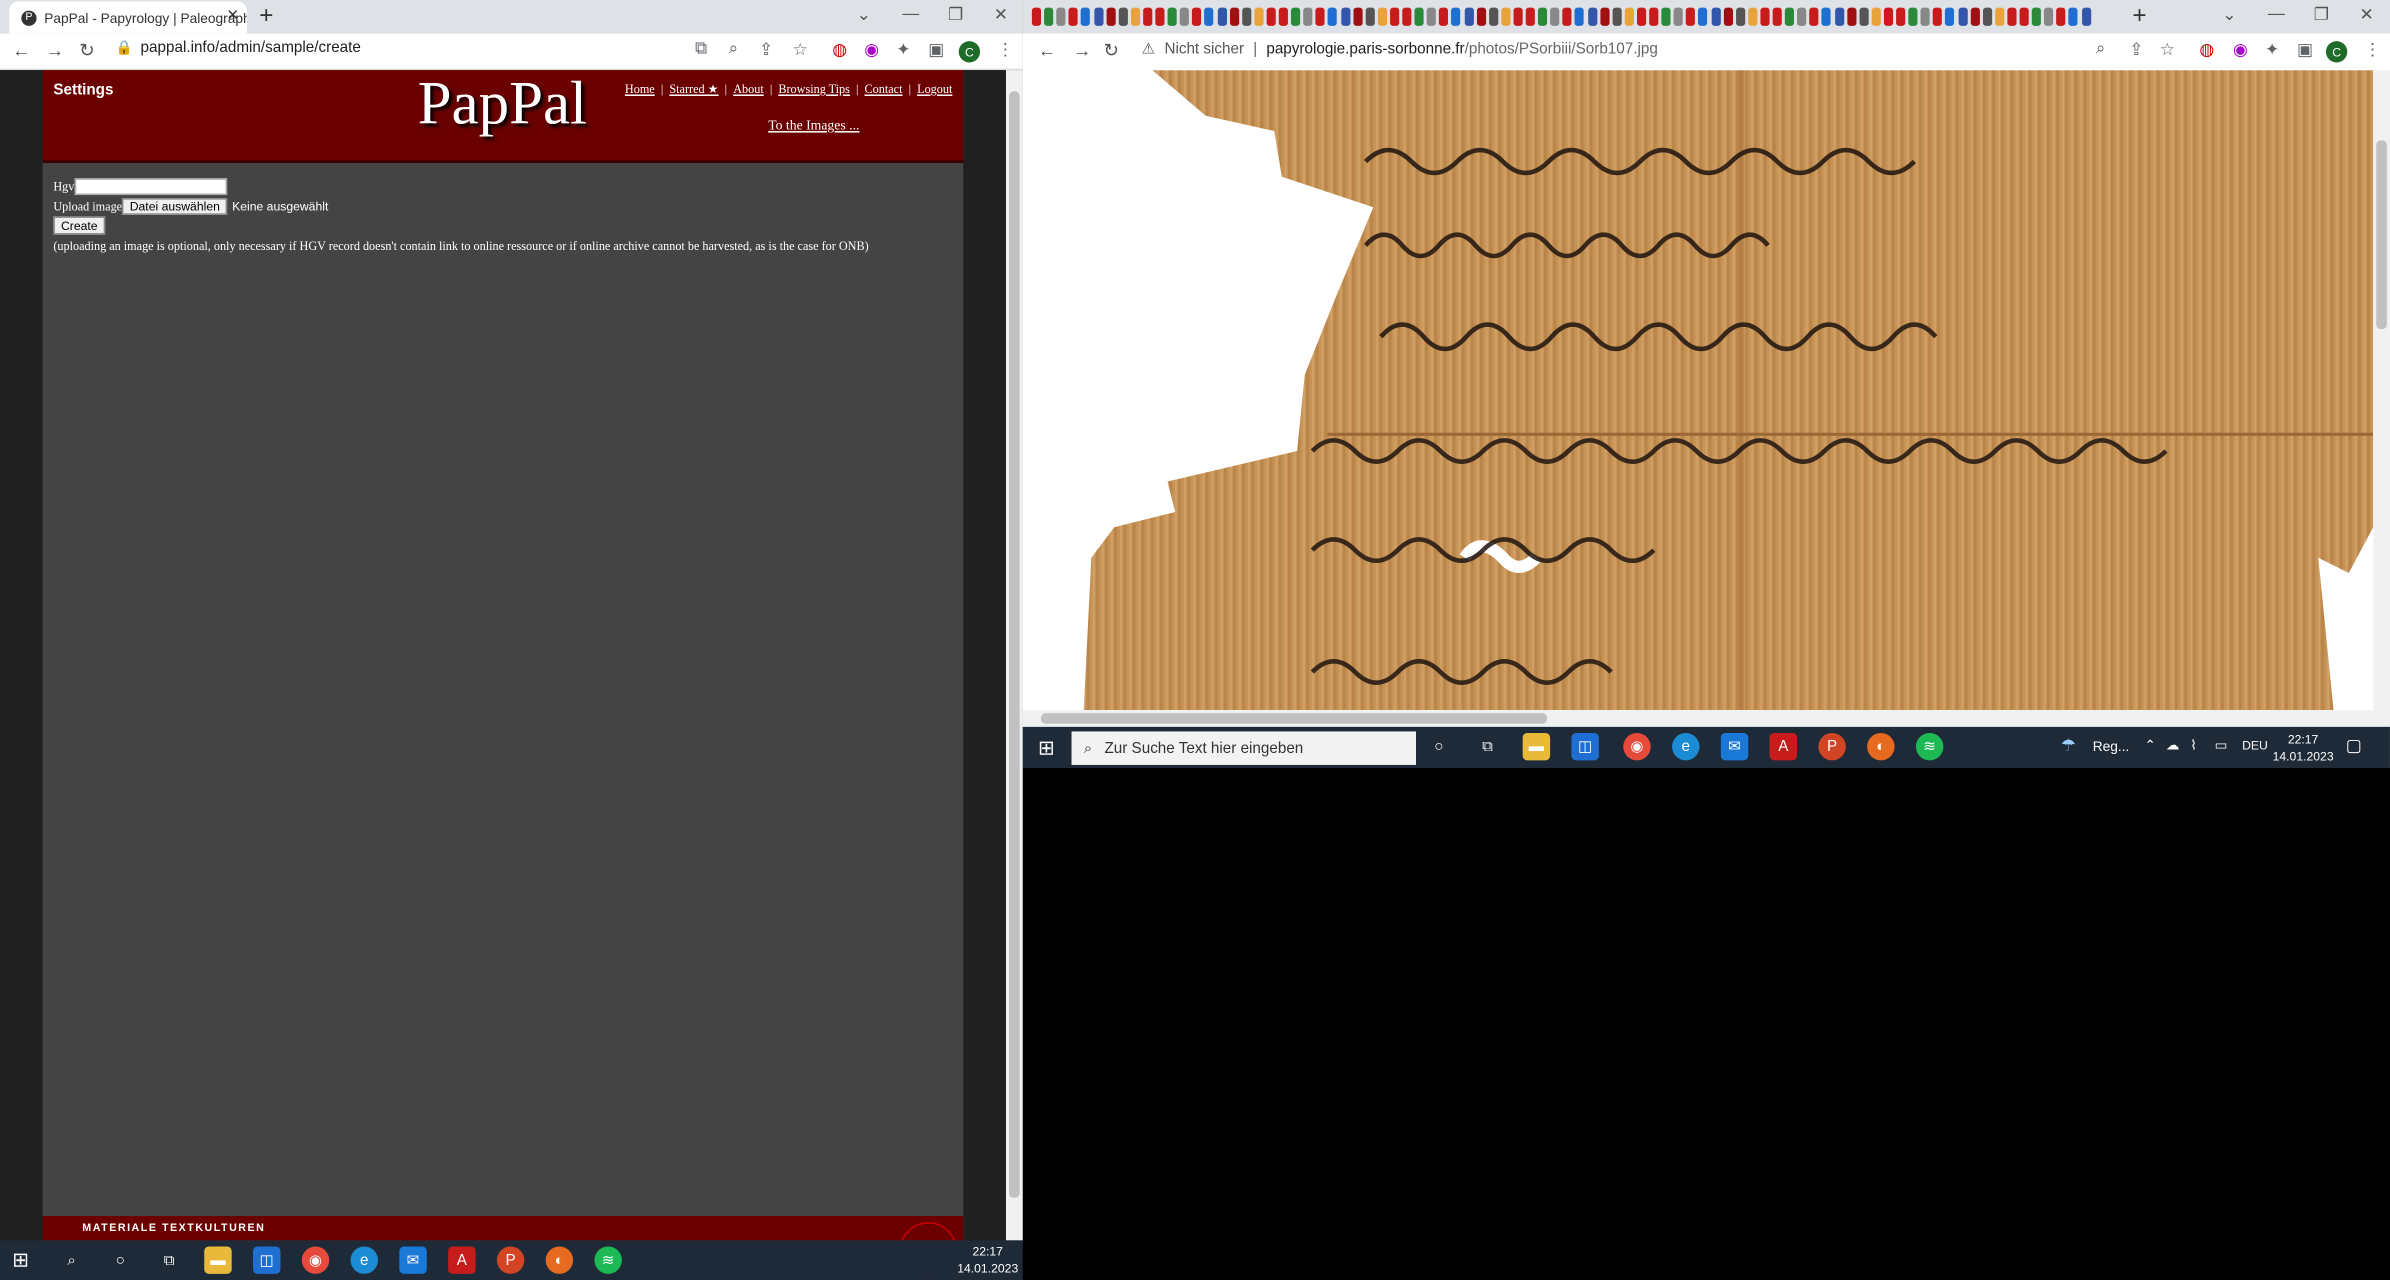  I want to click on profile-avatar: C, so click(2336, 52).